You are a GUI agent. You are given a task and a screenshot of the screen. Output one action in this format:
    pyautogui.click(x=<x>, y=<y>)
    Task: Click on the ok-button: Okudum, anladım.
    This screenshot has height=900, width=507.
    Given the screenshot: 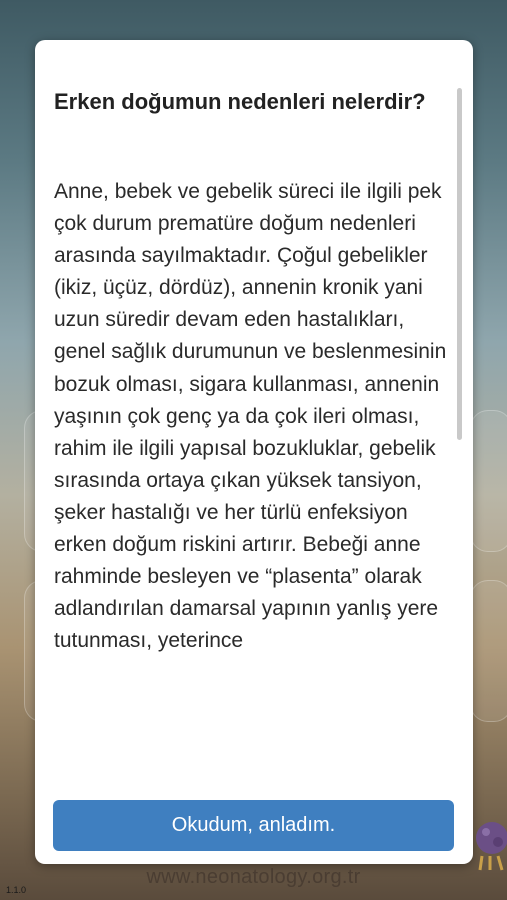 What is the action you would take?
    pyautogui.click(x=253, y=825)
    